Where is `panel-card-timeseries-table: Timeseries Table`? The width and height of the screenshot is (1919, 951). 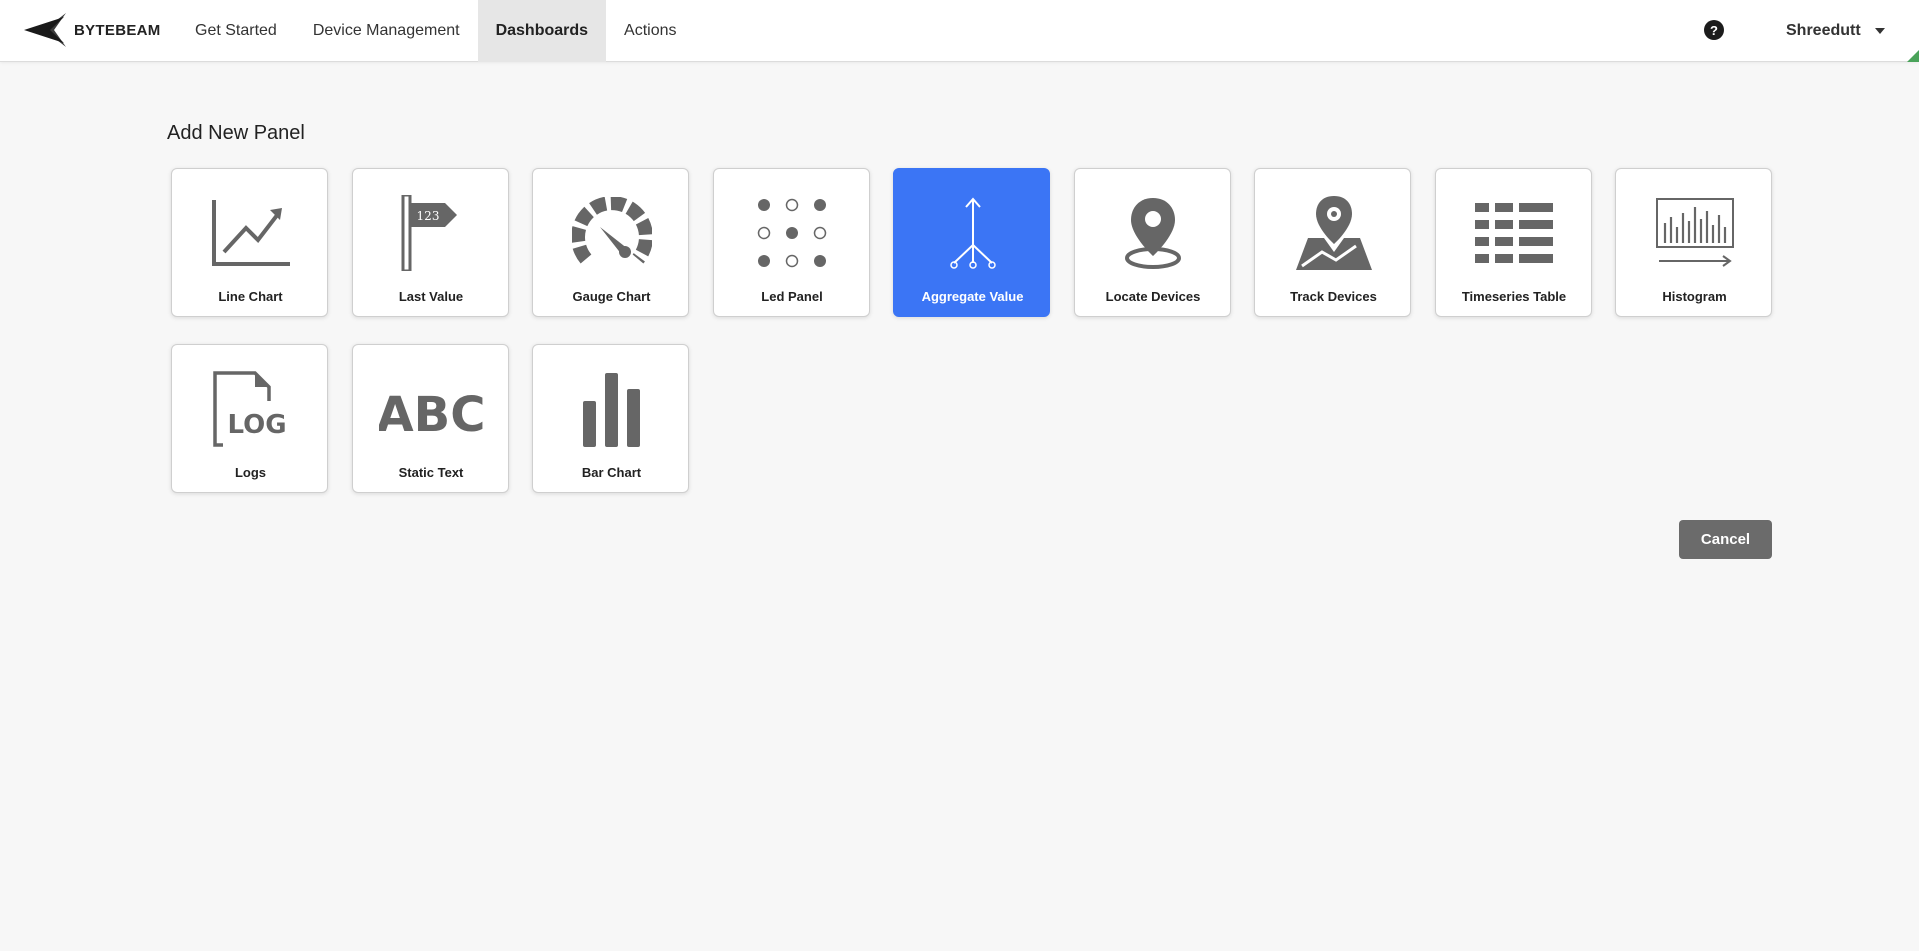
panel-card-timeseries-table: Timeseries Table is located at coordinates (1513, 242).